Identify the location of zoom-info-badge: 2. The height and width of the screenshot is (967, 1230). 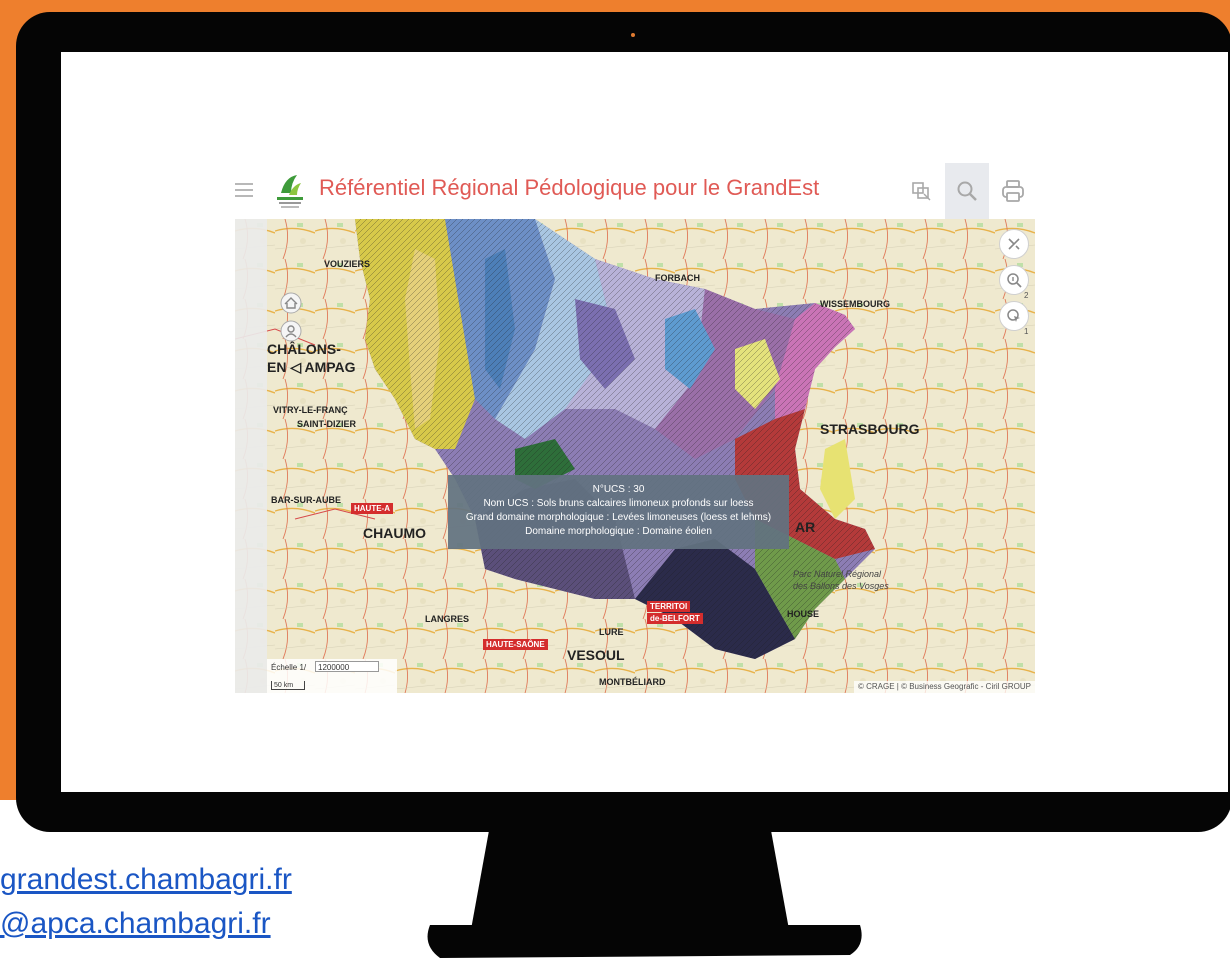
(1026, 295).